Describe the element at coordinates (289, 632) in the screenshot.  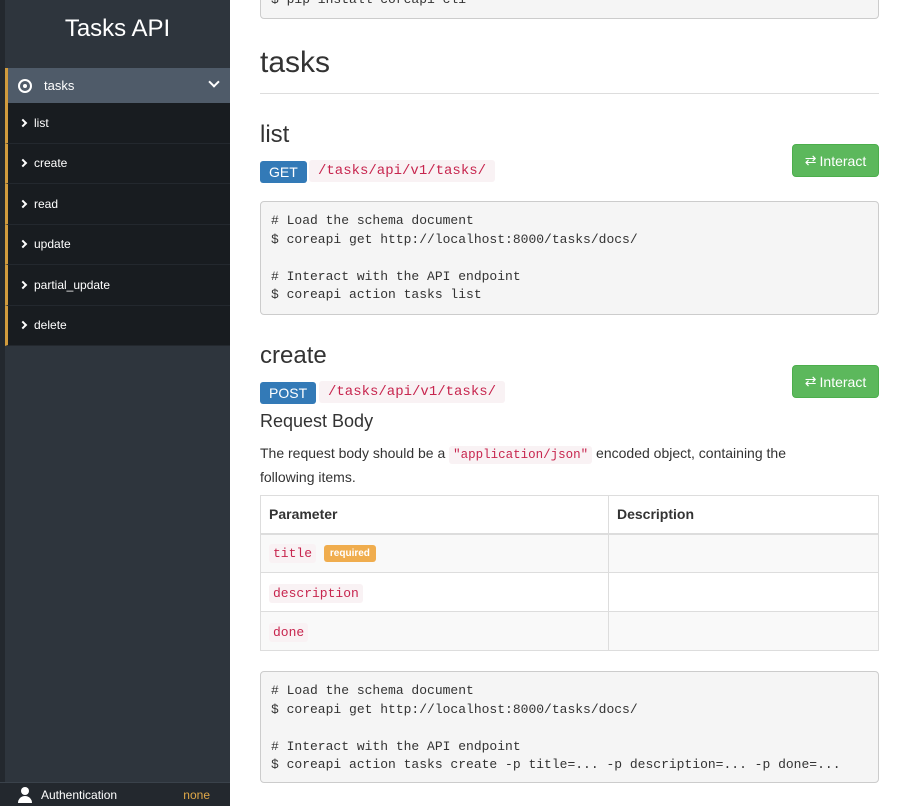
I see `param-name: done` at that location.